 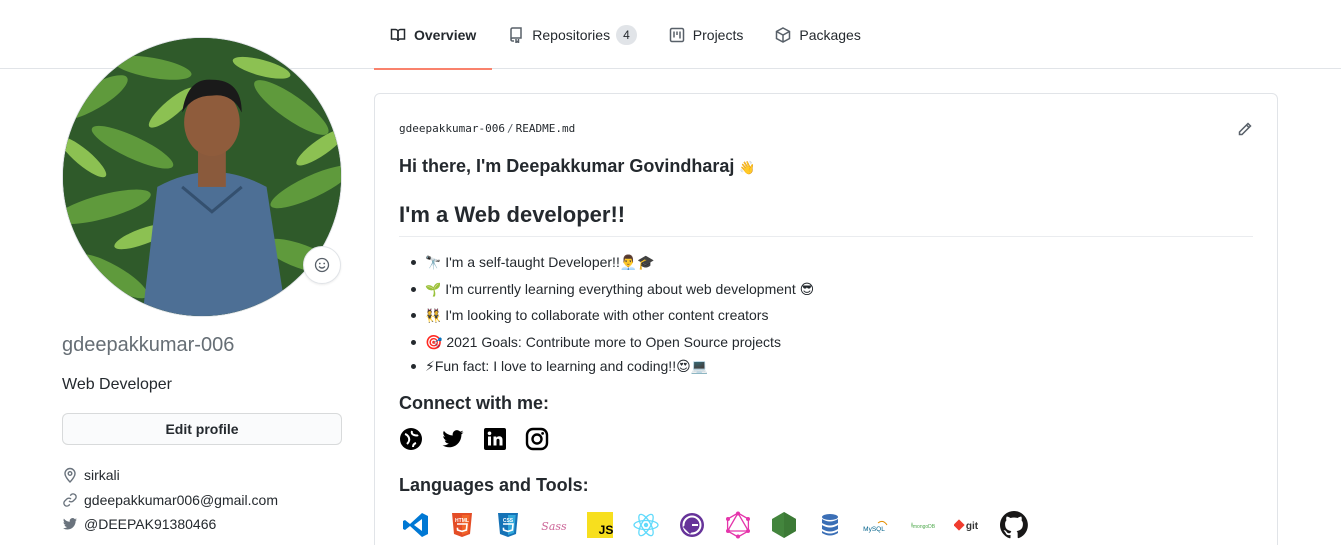 What do you see at coordinates (747, 168) in the screenshot?
I see `wave-emoji: 👋` at bounding box center [747, 168].